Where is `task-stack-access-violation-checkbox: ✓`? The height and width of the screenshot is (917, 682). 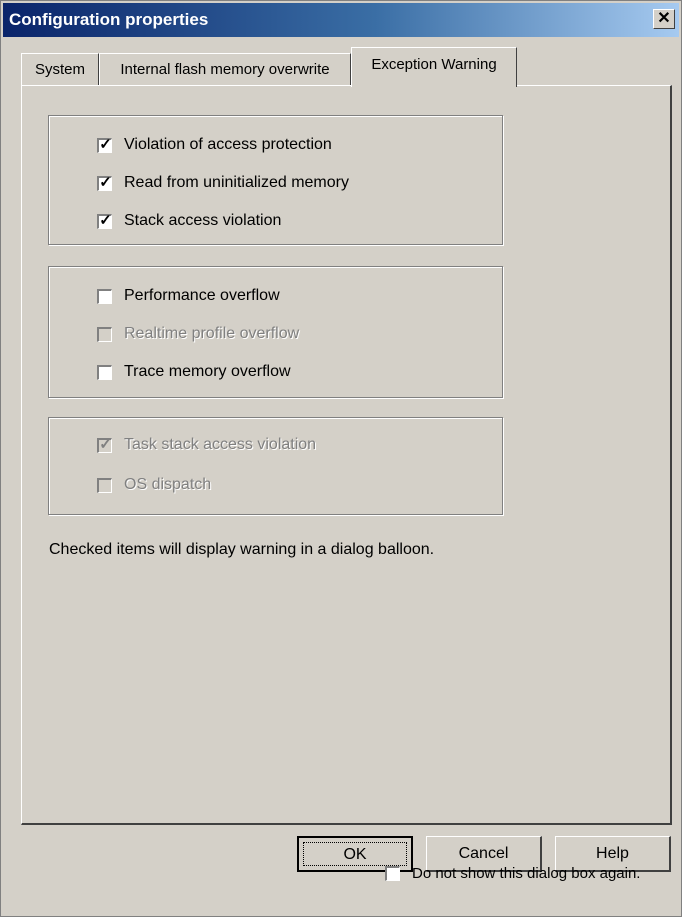 task-stack-access-violation-checkbox: ✓ is located at coordinates (104, 444).